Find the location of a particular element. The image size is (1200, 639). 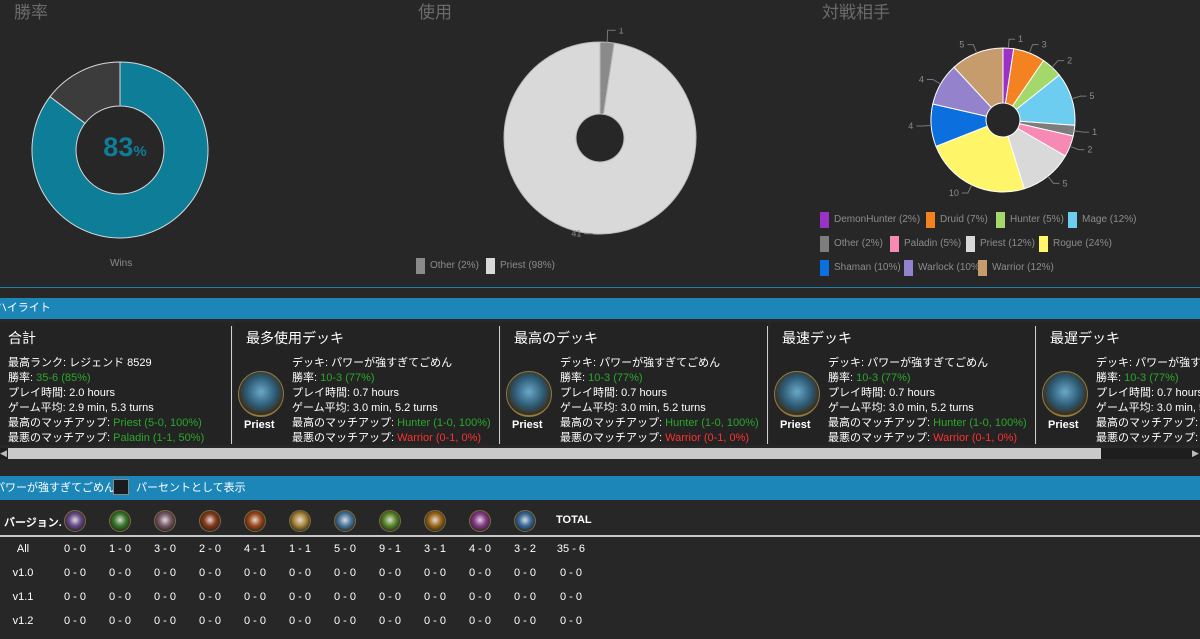

highlight-stat-line: ゲーム平均: 3.0 min, 5.2 turns is located at coordinates (365, 408).